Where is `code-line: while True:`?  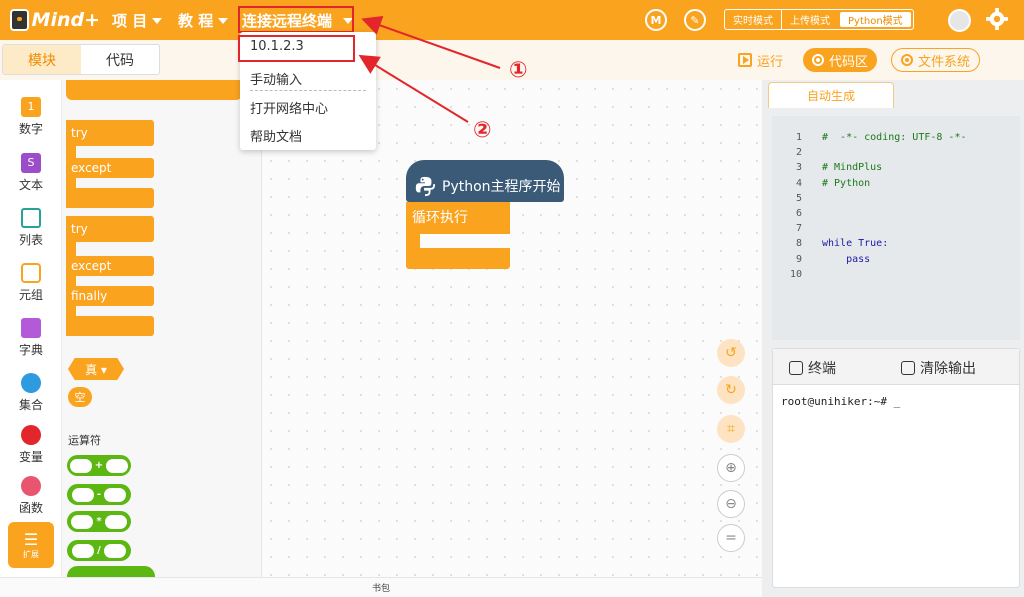
code-line: while True: is located at coordinates (855, 244).